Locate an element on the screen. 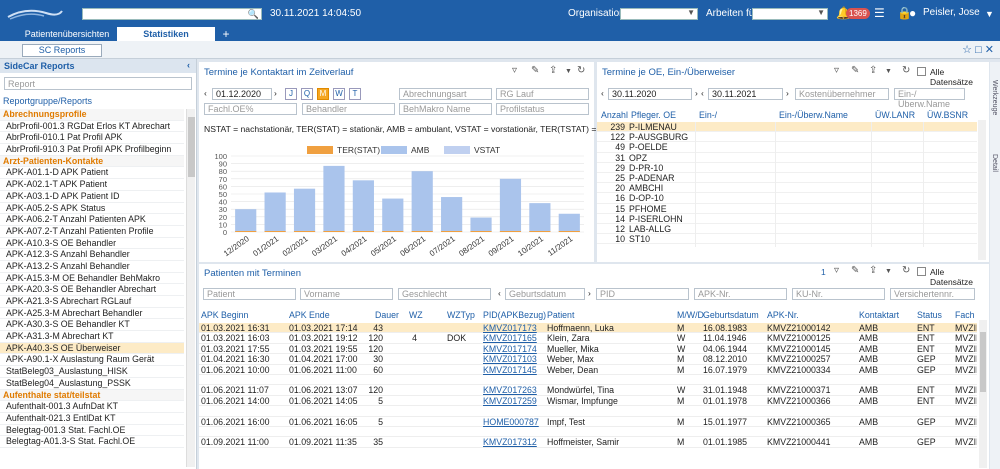  report-item: Belegtag-001.3 Stat. Fachl.OE is located at coordinates (92, 431).